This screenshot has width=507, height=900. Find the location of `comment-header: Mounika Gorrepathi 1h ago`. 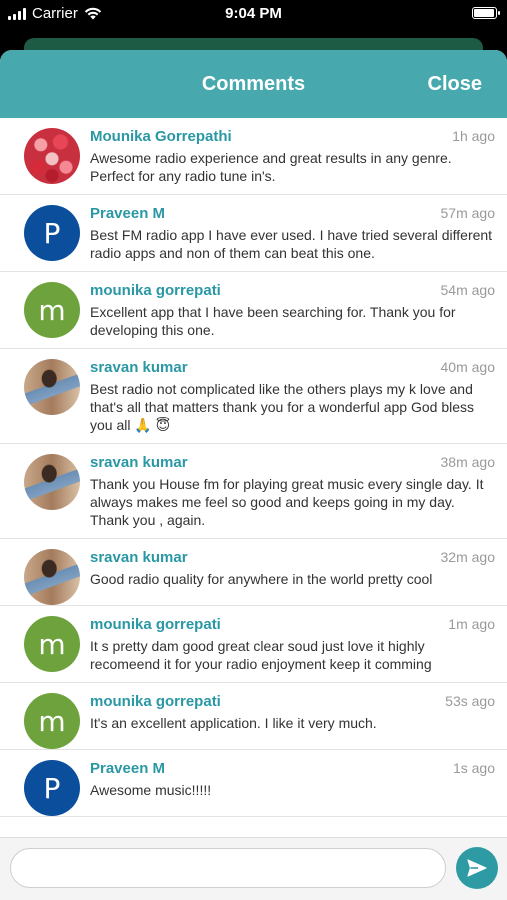

comment-header: Mounika Gorrepathi 1h ago is located at coordinates (292, 136).